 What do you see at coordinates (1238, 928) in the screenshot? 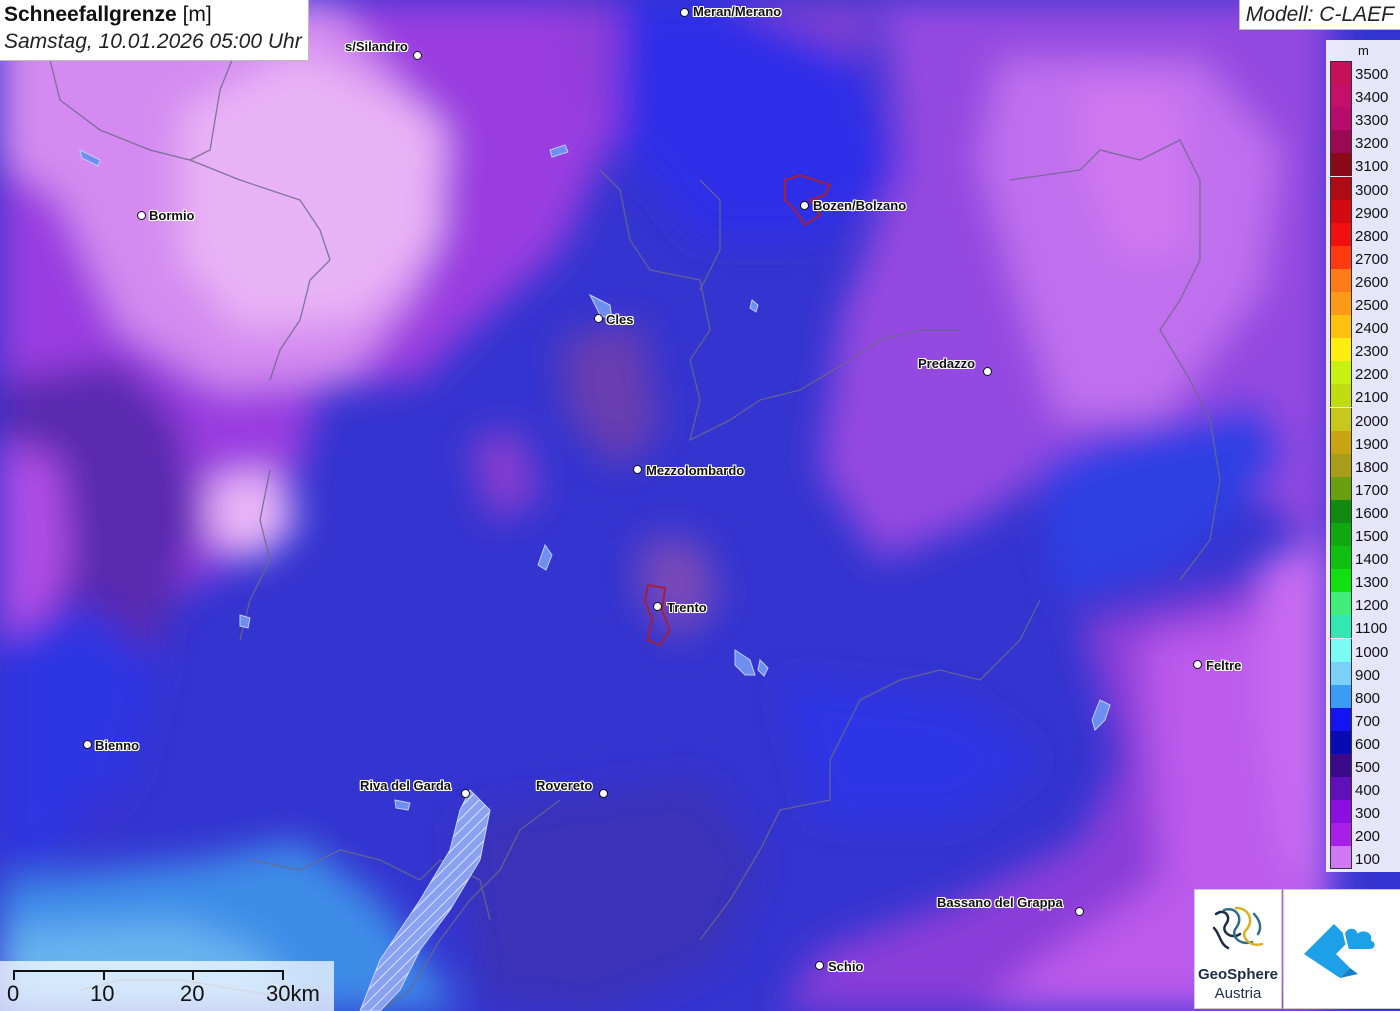
I see `geosphere-mark-icon` at bounding box center [1238, 928].